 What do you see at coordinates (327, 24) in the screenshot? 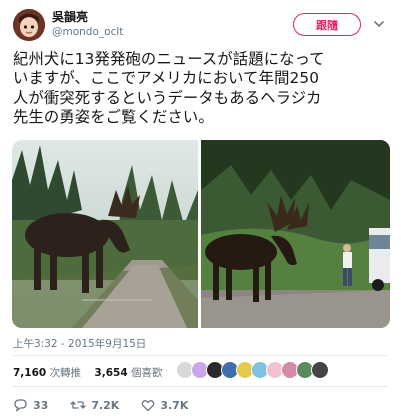
I see `follow-button: 跟隨` at bounding box center [327, 24].